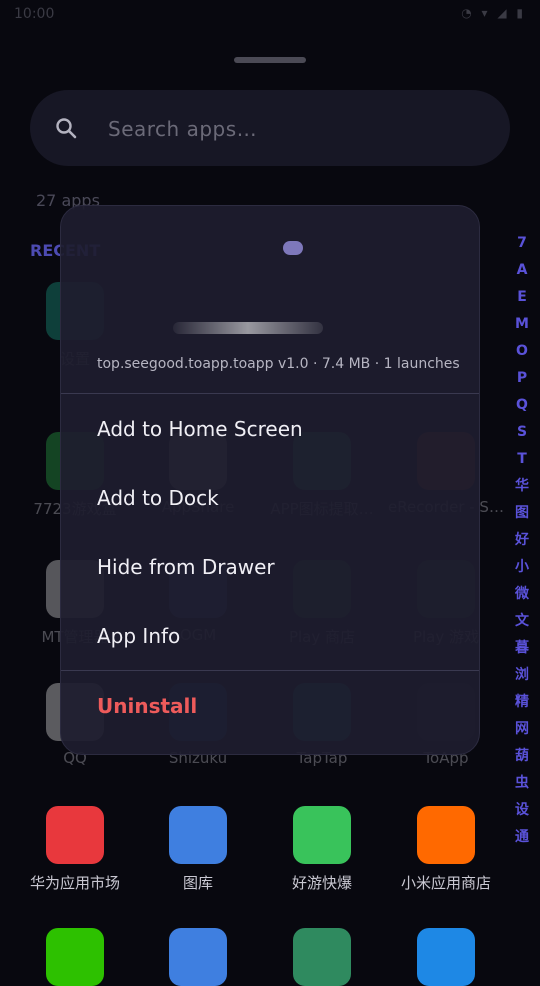 The height and width of the screenshot is (986, 540). Describe the element at coordinates (270, 498) in the screenshot. I see `add-to-dock-item: Add to Dock` at that location.